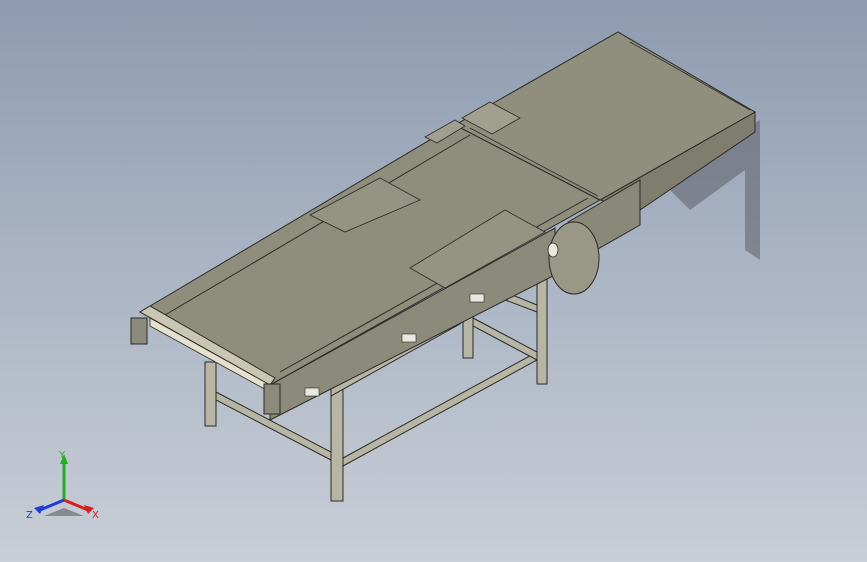 The width and height of the screenshot is (867, 562). What do you see at coordinates (62, 455) in the screenshot?
I see `y-axis-label: Y` at bounding box center [62, 455].